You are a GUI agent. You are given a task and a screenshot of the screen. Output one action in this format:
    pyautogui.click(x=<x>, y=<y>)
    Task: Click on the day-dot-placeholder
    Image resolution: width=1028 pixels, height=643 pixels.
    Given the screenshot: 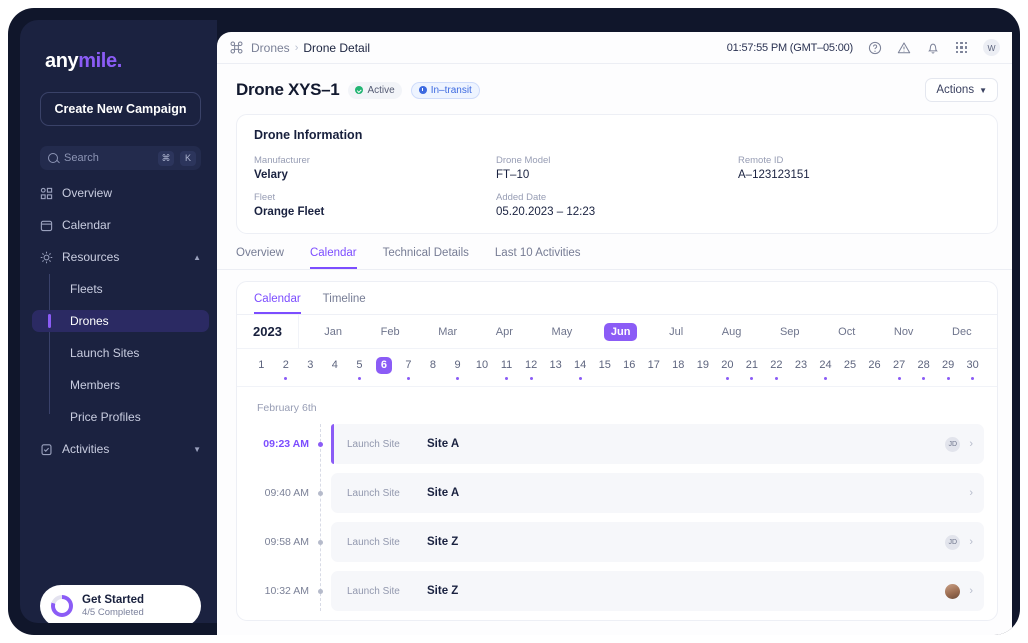 What is the action you would take?
    pyautogui.click(x=604, y=378)
    